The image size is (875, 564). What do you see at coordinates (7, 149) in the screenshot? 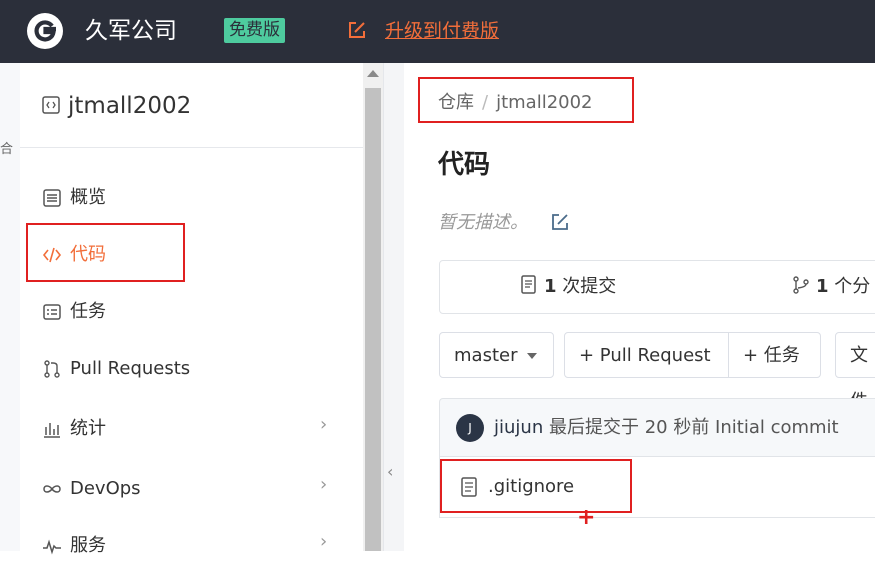
I see `gutter-label: 合` at bounding box center [7, 149].